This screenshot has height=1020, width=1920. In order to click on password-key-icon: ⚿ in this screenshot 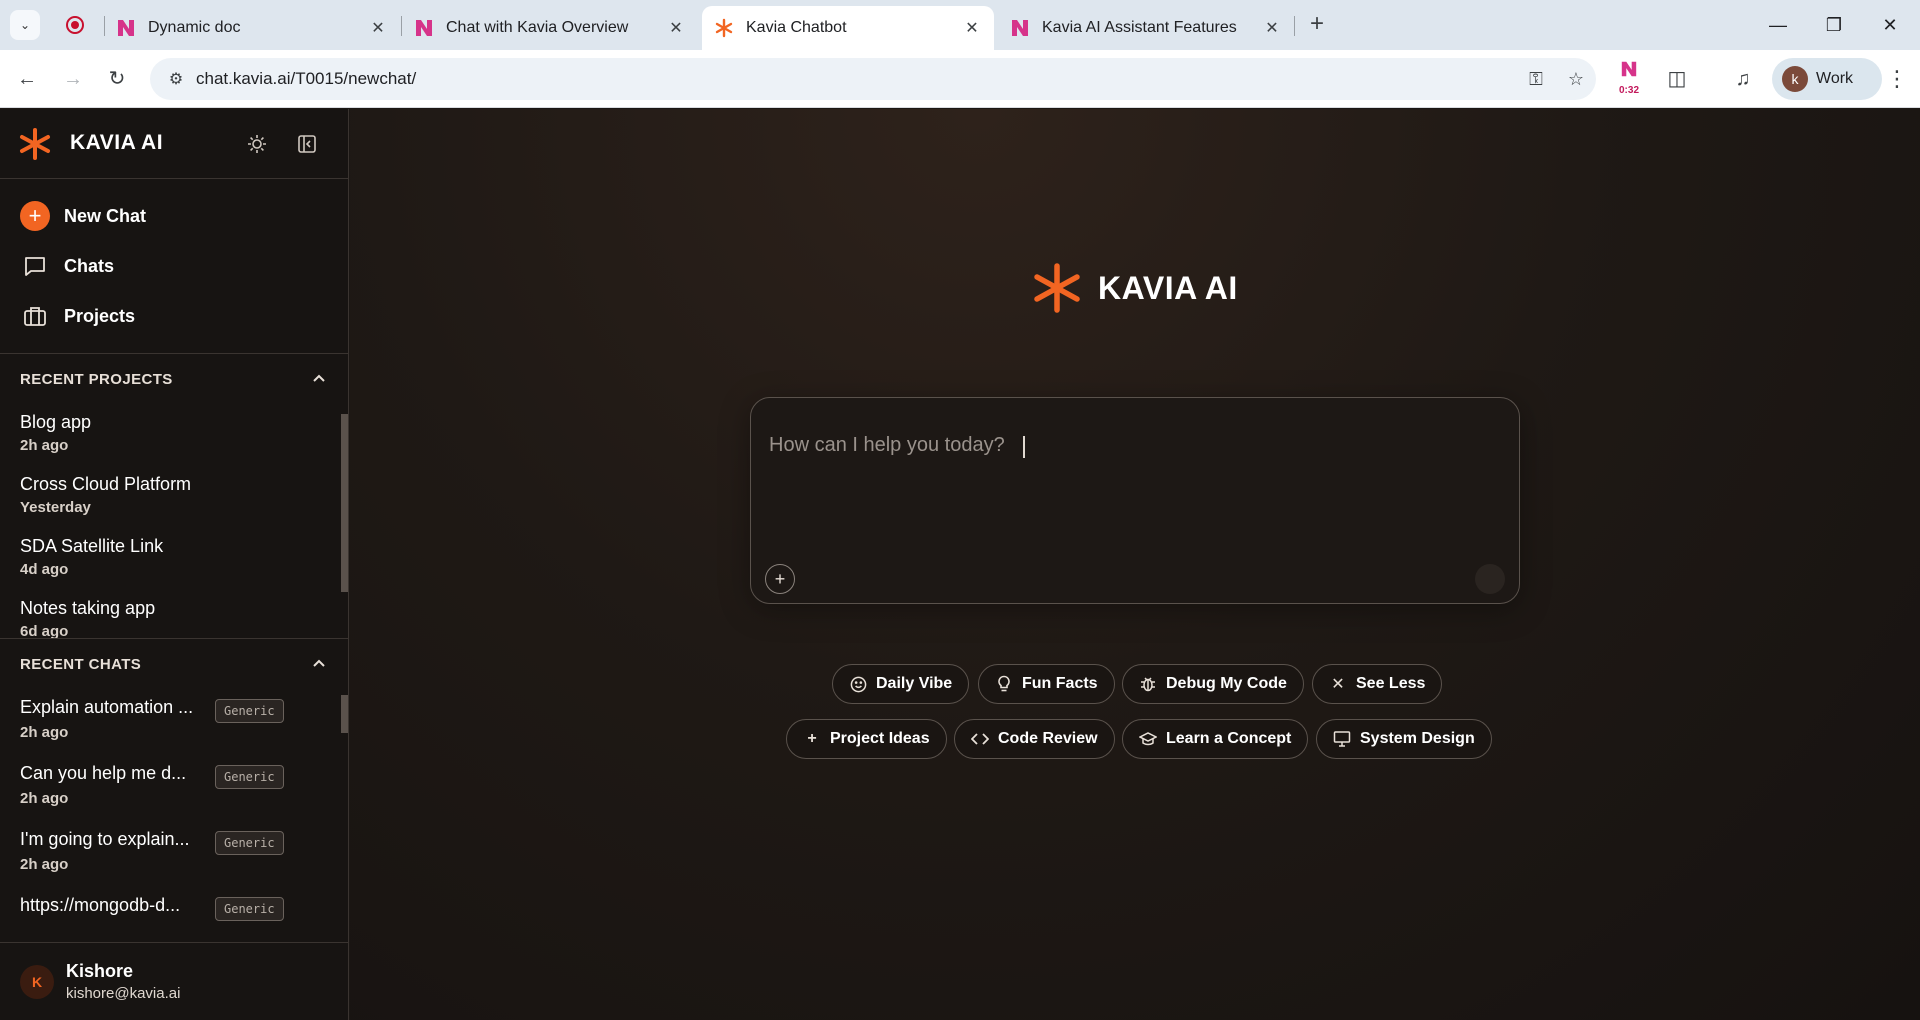, I will do `click(1536, 79)`.